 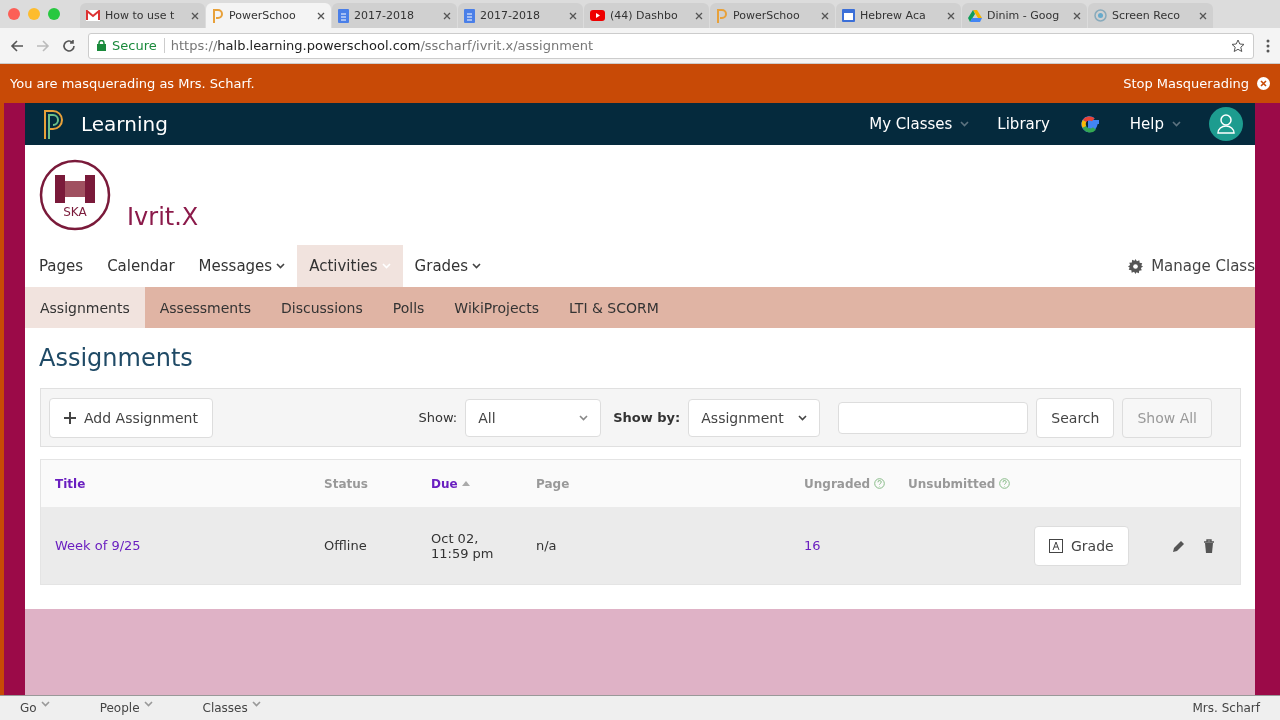 I want to click on plus-icon, so click(x=70, y=417).